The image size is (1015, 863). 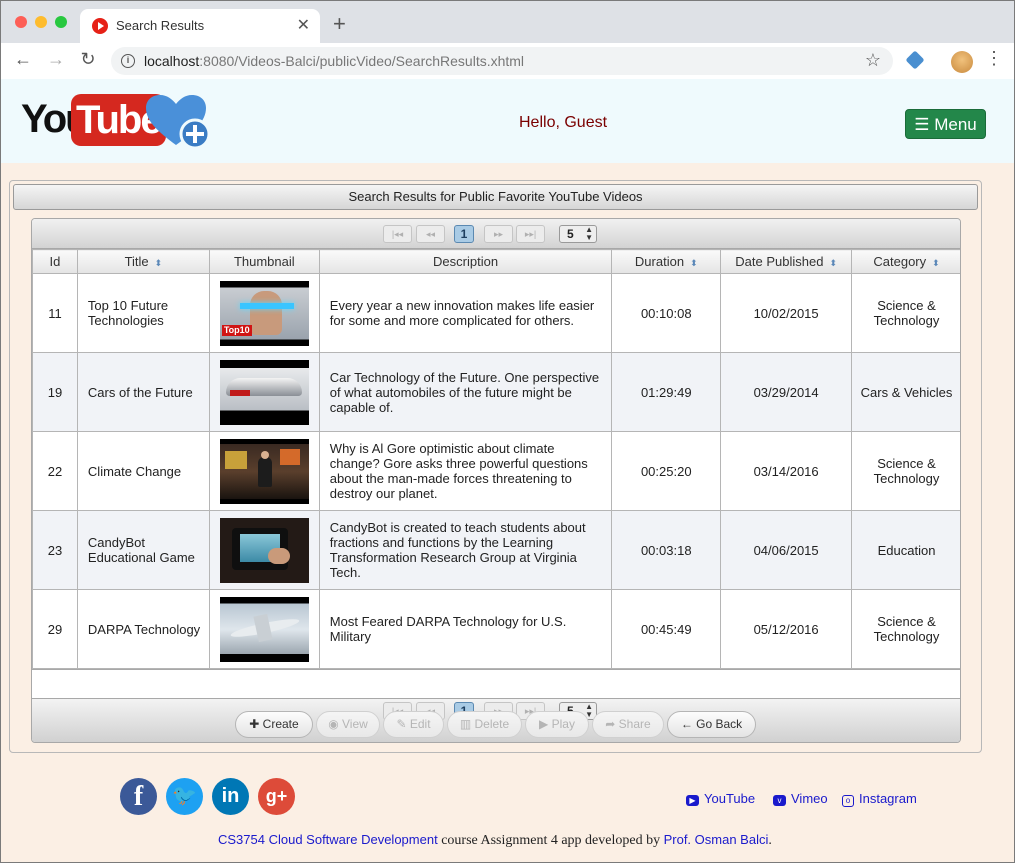 I want to click on trash-icon: ▥, so click(x=467, y=724).